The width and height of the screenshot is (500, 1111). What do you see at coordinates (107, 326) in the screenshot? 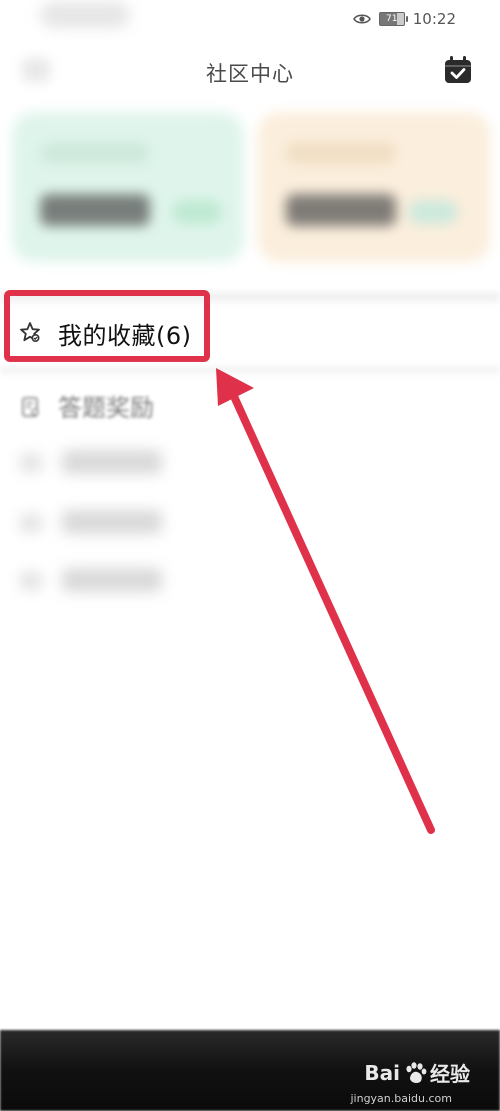
I see `highlight-box` at bounding box center [107, 326].